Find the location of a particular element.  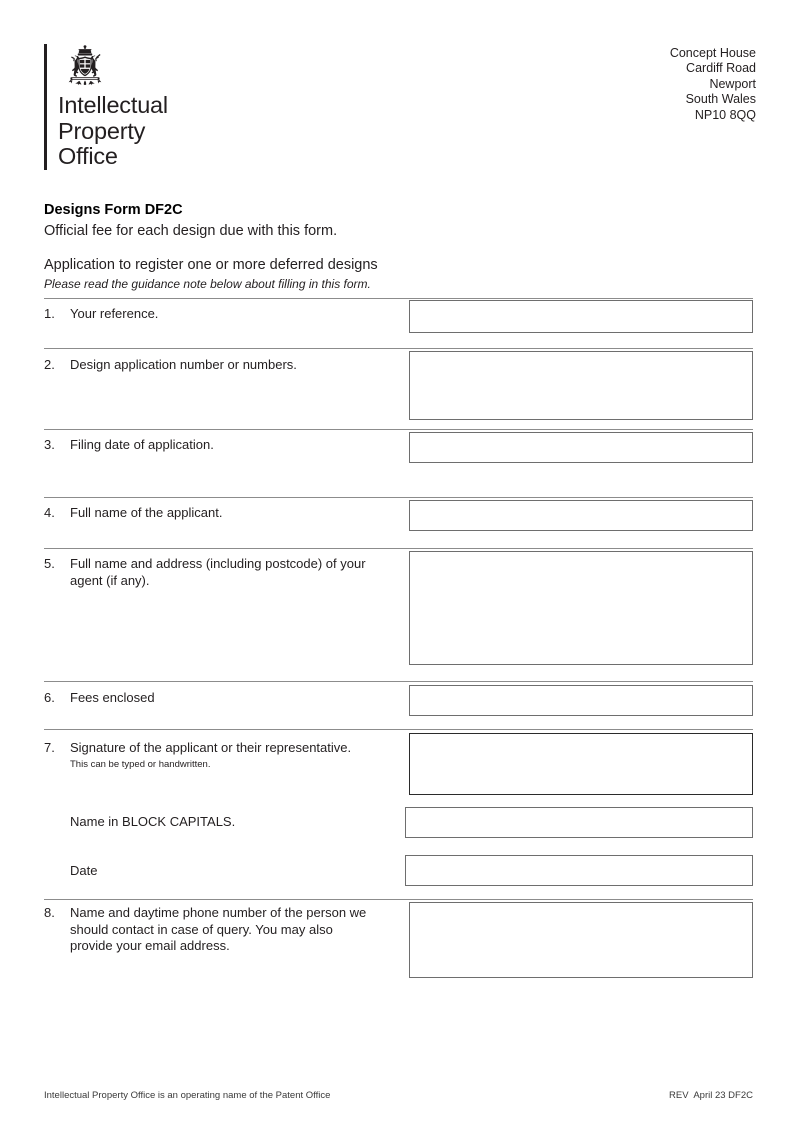

logo-line-2: Property is located at coordinates (102, 130).